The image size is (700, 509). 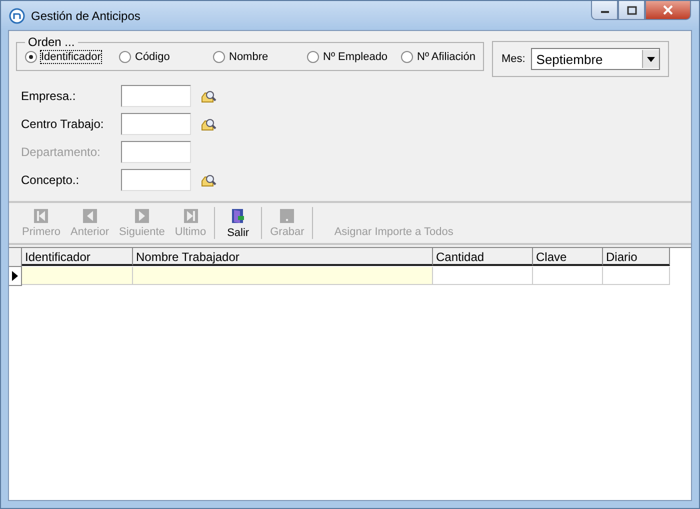 I want to click on field-label: Empresa.:, so click(x=49, y=96).